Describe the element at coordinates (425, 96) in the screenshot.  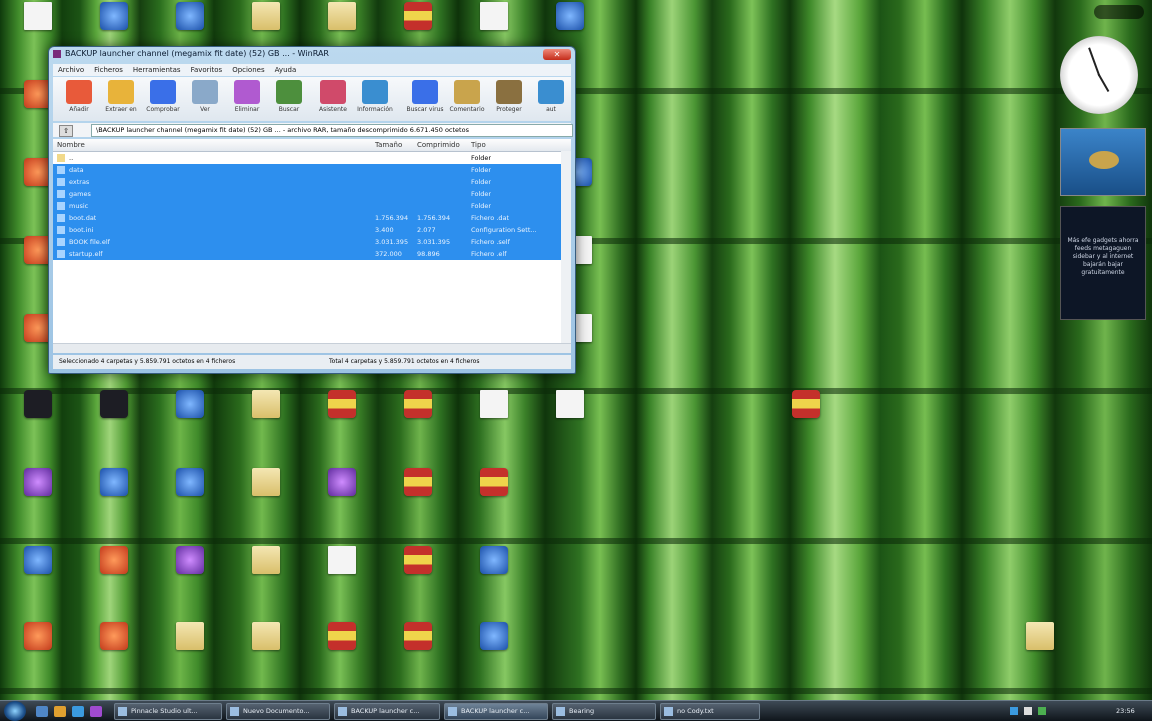
I see `toolbar-button: Buscar virus` at that location.